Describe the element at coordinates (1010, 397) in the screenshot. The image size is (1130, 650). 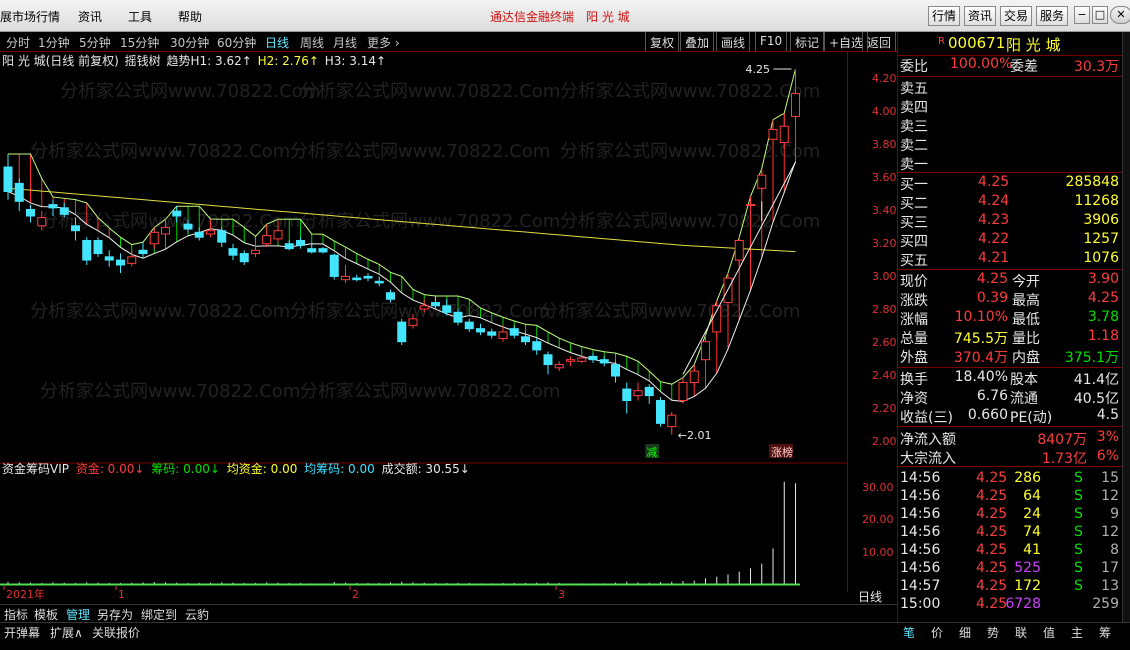
I see `finance-row: 净资 6.76 流通 40.5亿` at that location.